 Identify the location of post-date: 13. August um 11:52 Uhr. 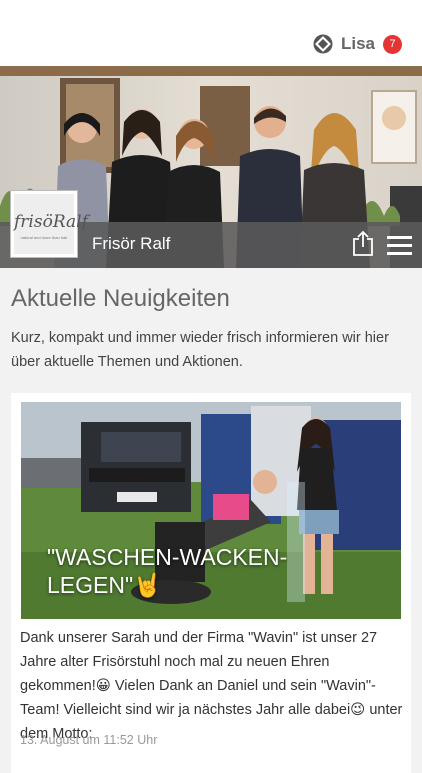
(89, 740).